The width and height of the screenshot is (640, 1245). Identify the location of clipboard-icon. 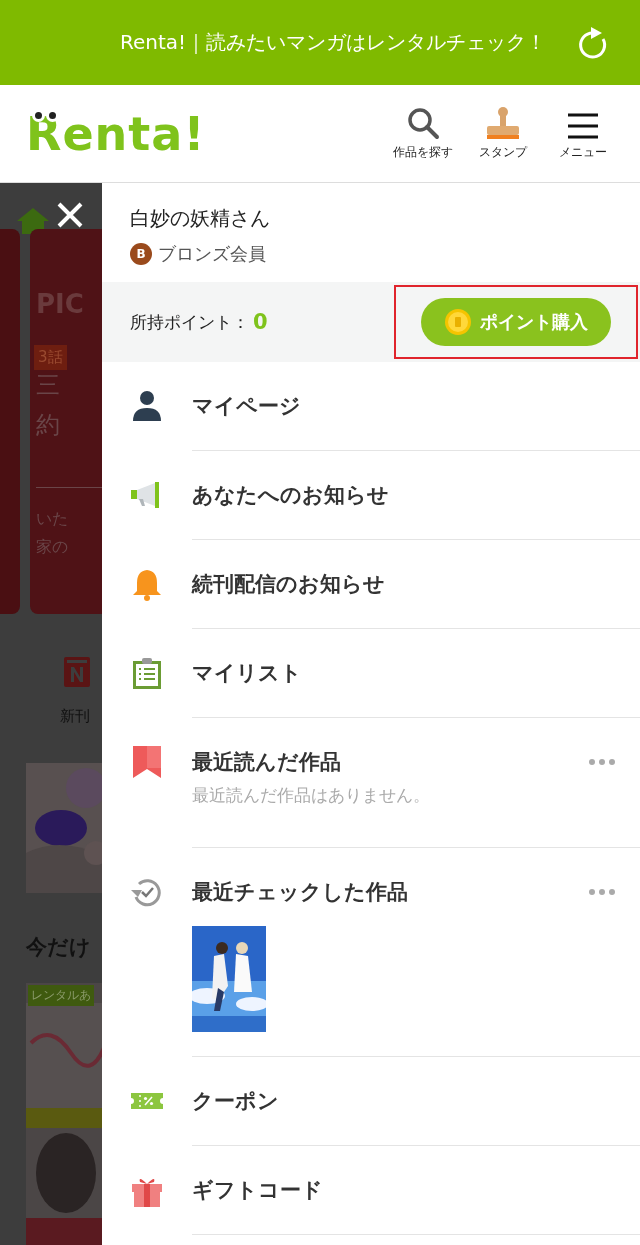
(147, 673).